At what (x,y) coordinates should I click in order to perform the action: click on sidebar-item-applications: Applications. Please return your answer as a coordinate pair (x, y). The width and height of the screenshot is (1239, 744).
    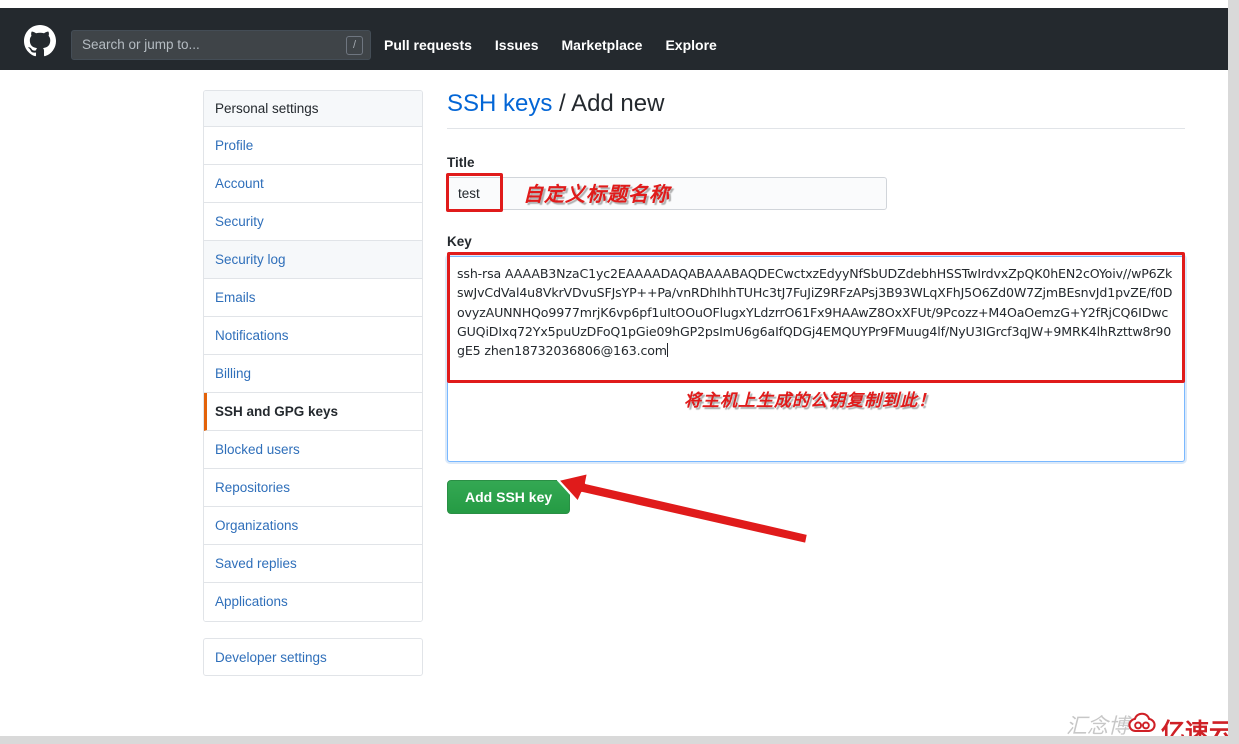
    Looking at the image, I should click on (313, 602).